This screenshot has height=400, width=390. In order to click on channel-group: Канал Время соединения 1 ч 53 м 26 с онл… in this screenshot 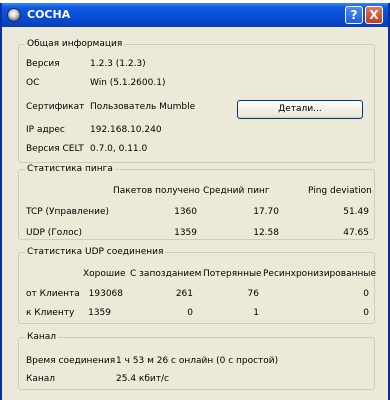, I will do `click(196, 361)`.